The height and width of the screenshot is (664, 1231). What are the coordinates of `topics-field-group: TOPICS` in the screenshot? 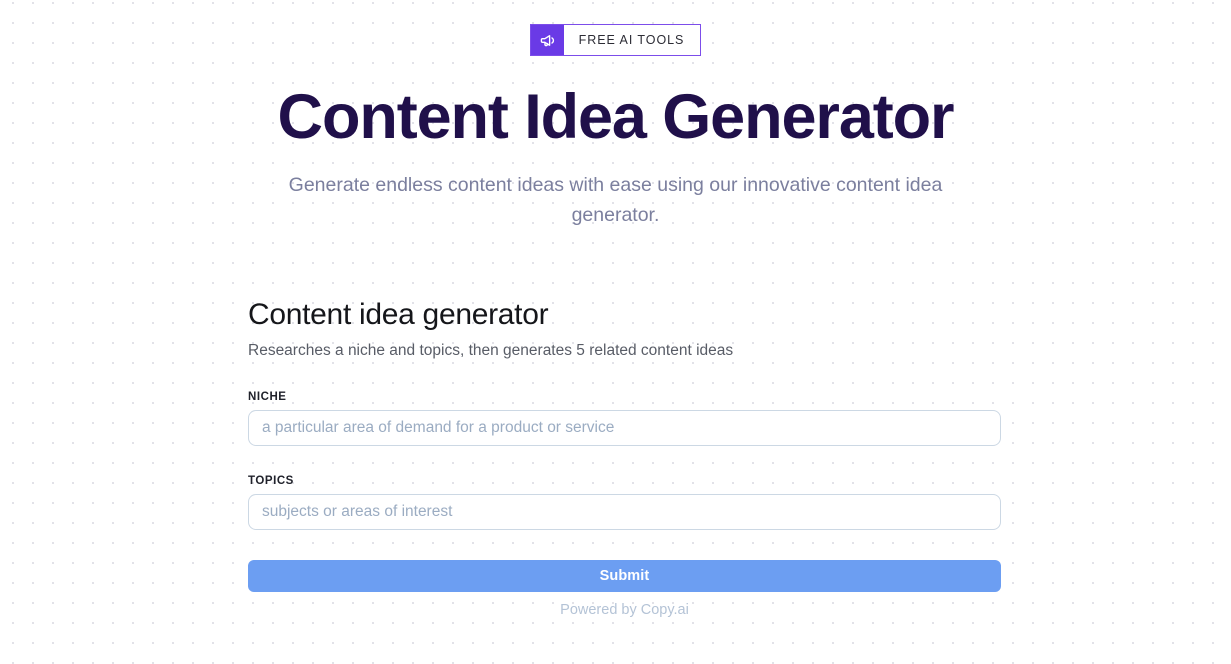 It's located at (624, 502).